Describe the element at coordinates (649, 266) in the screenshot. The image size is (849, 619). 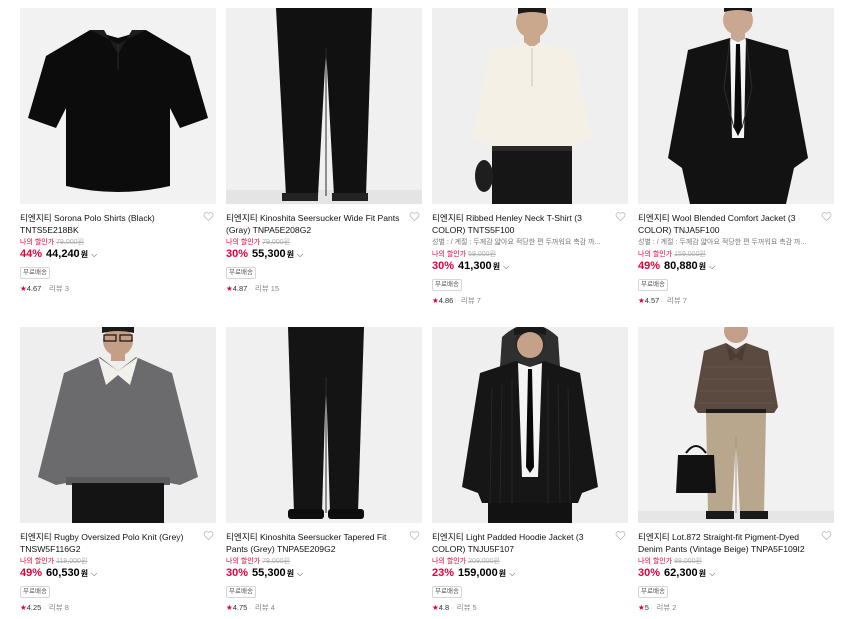
I see `discount-rate: 49%` at that location.